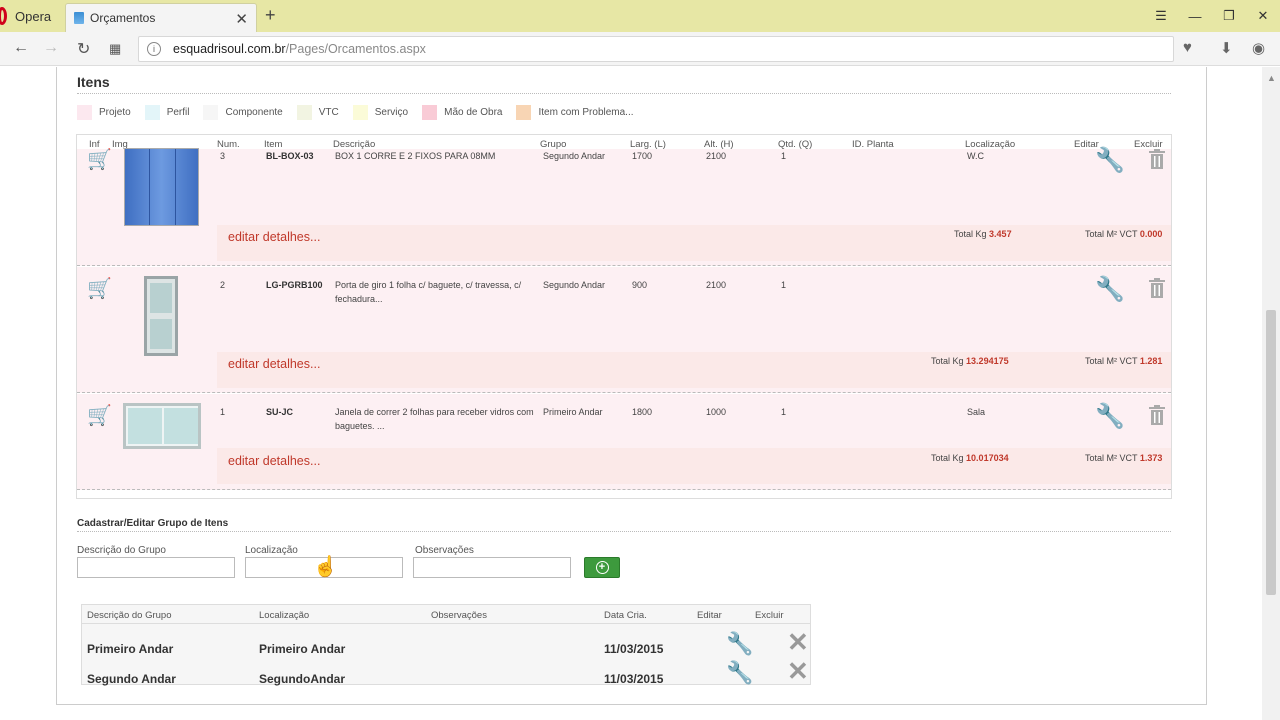 This screenshot has height=720, width=1280. What do you see at coordinates (1151, 458) in the screenshot?
I see `total-m2-value: 1.373` at bounding box center [1151, 458].